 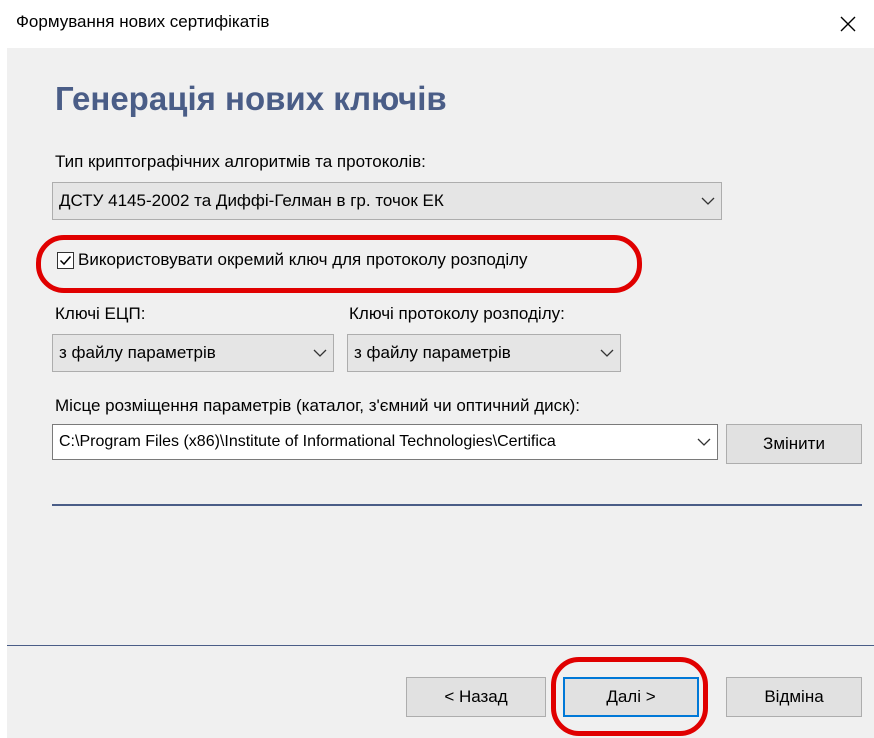 What do you see at coordinates (437, 25) in the screenshot?
I see `title-bar: Формування нових сертифікатів` at bounding box center [437, 25].